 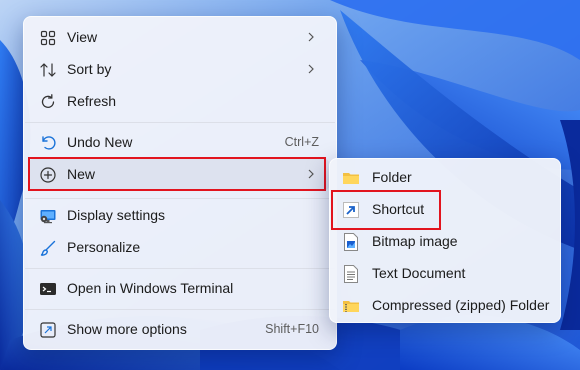 What do you see at coordinates (116, 215) in the screenshot?
I see `menu-item-label: Display settings` at bounding box center [116, 215].